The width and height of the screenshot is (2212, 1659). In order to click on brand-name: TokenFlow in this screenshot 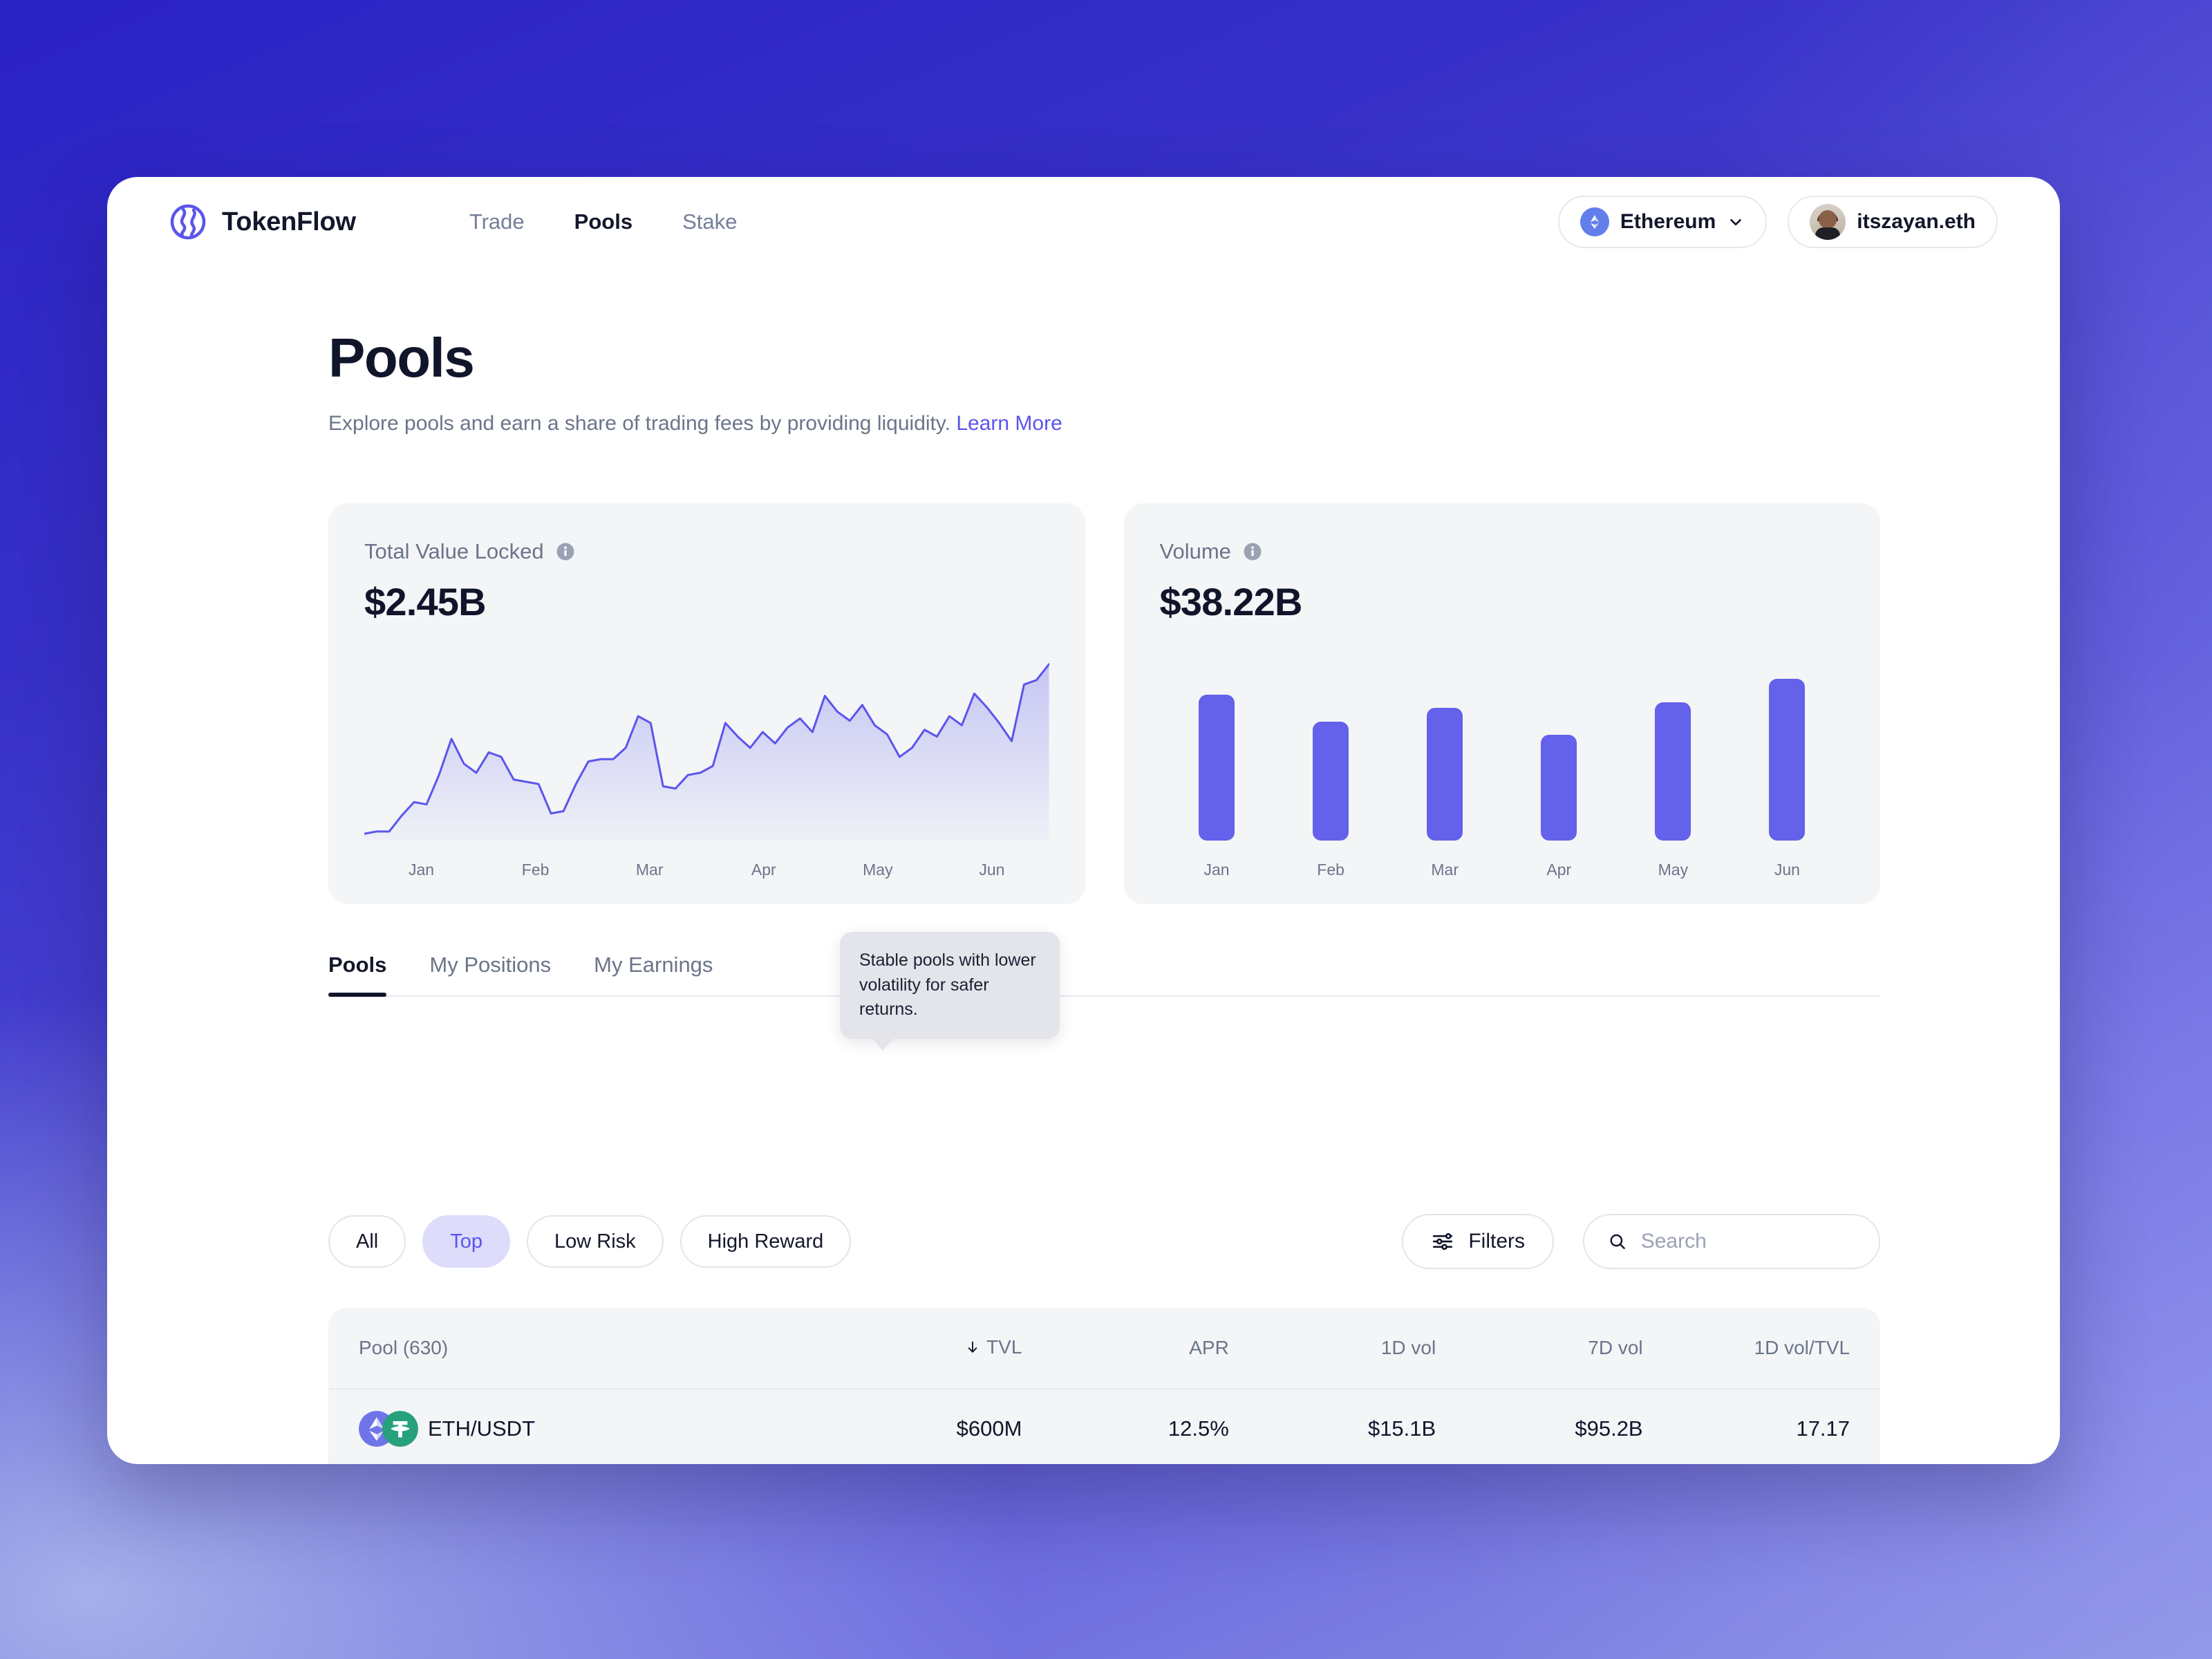, I will do `click(289, 222)`.